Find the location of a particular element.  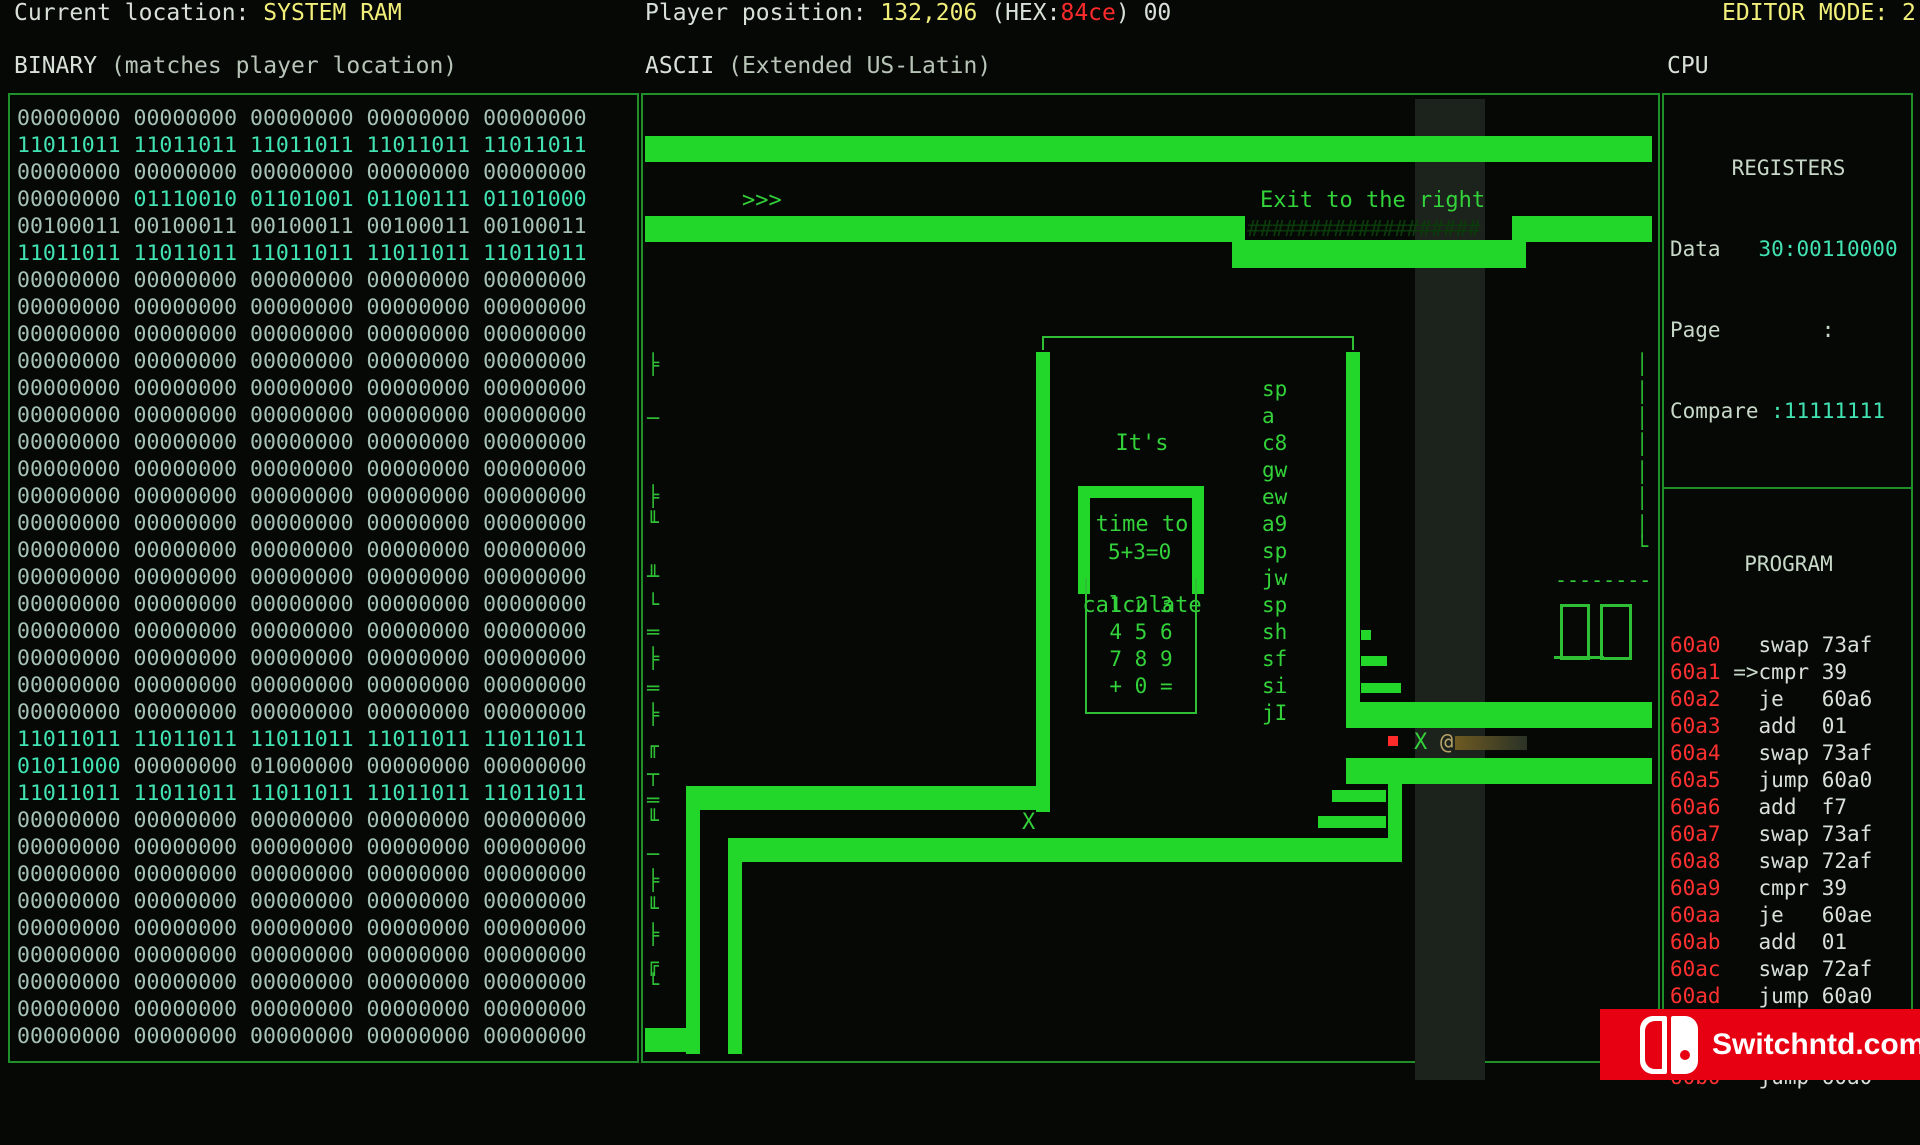

location-label: Current location: is located at coordinates (132, 13).